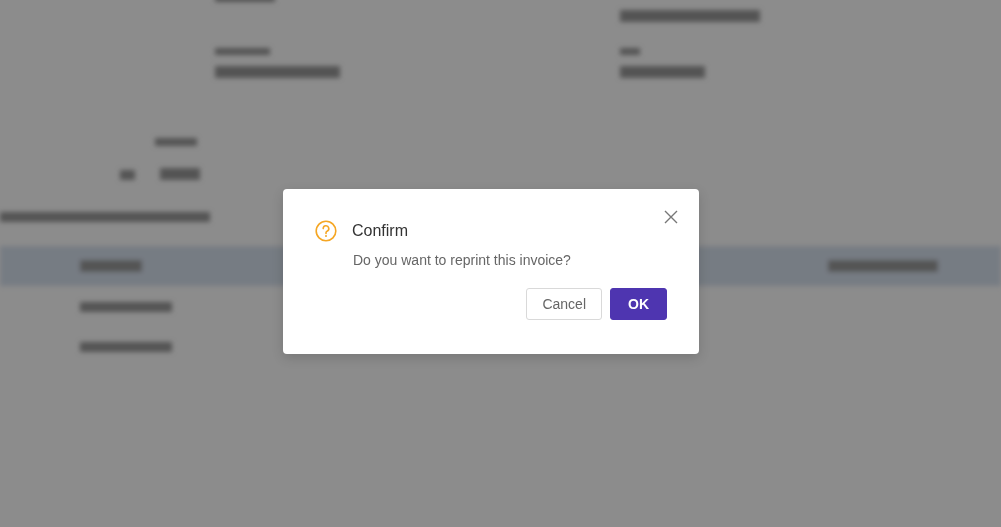 This screenshot has height=527, width=1001. What do you see at coordinates (326, 231) in the screenshot?
I see `question-icon` at bounding box center [326, 231].